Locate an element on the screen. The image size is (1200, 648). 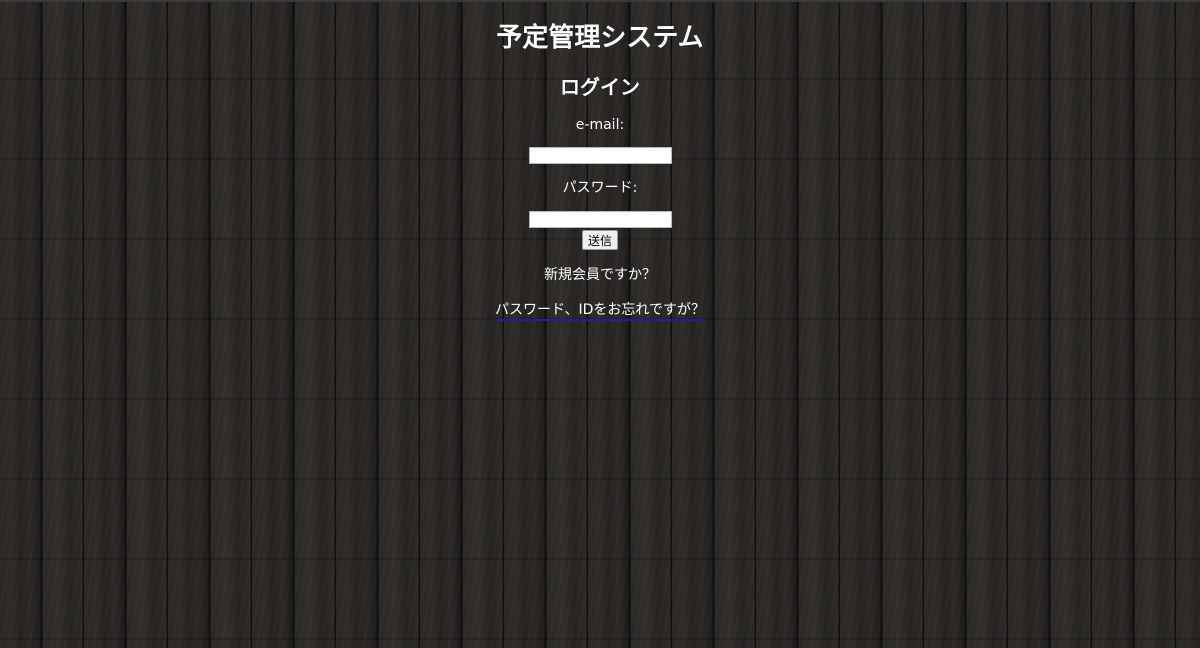
email-field is located at coordinates (600, 155).